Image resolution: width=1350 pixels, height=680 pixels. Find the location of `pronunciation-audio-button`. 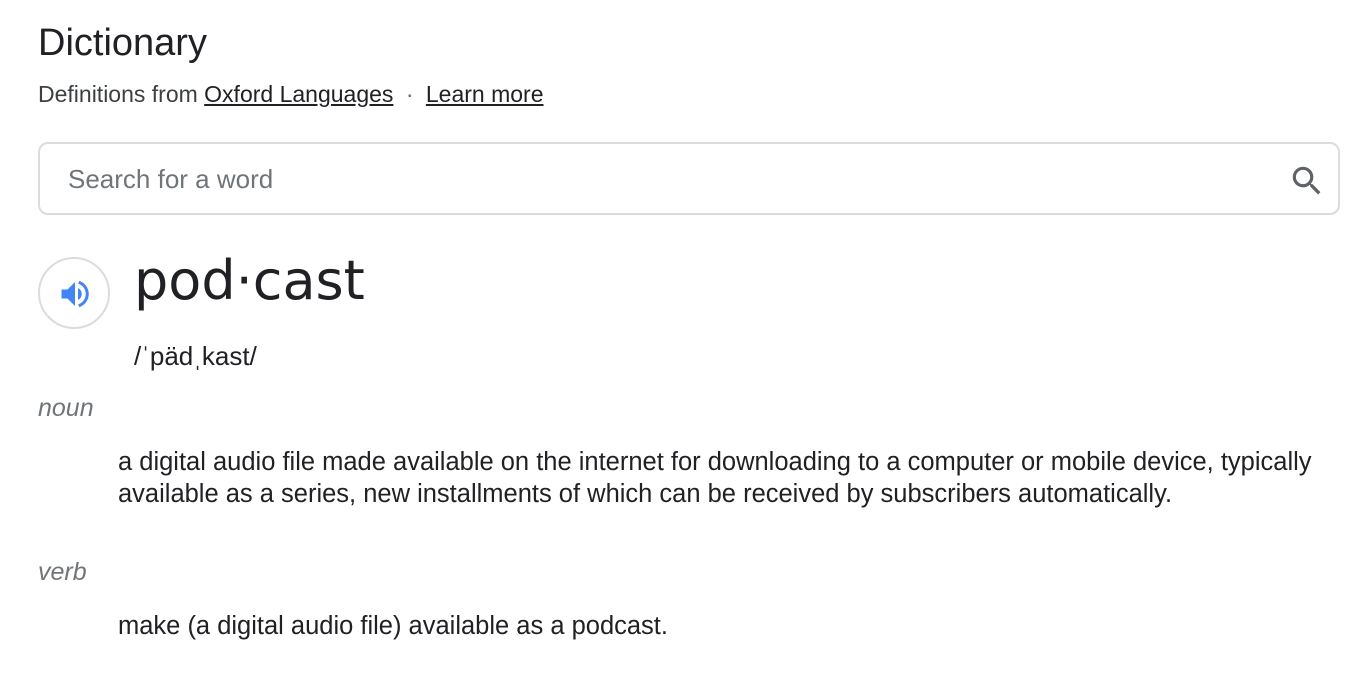

pronunciation-audio-button is located at coordinates (74, 293).